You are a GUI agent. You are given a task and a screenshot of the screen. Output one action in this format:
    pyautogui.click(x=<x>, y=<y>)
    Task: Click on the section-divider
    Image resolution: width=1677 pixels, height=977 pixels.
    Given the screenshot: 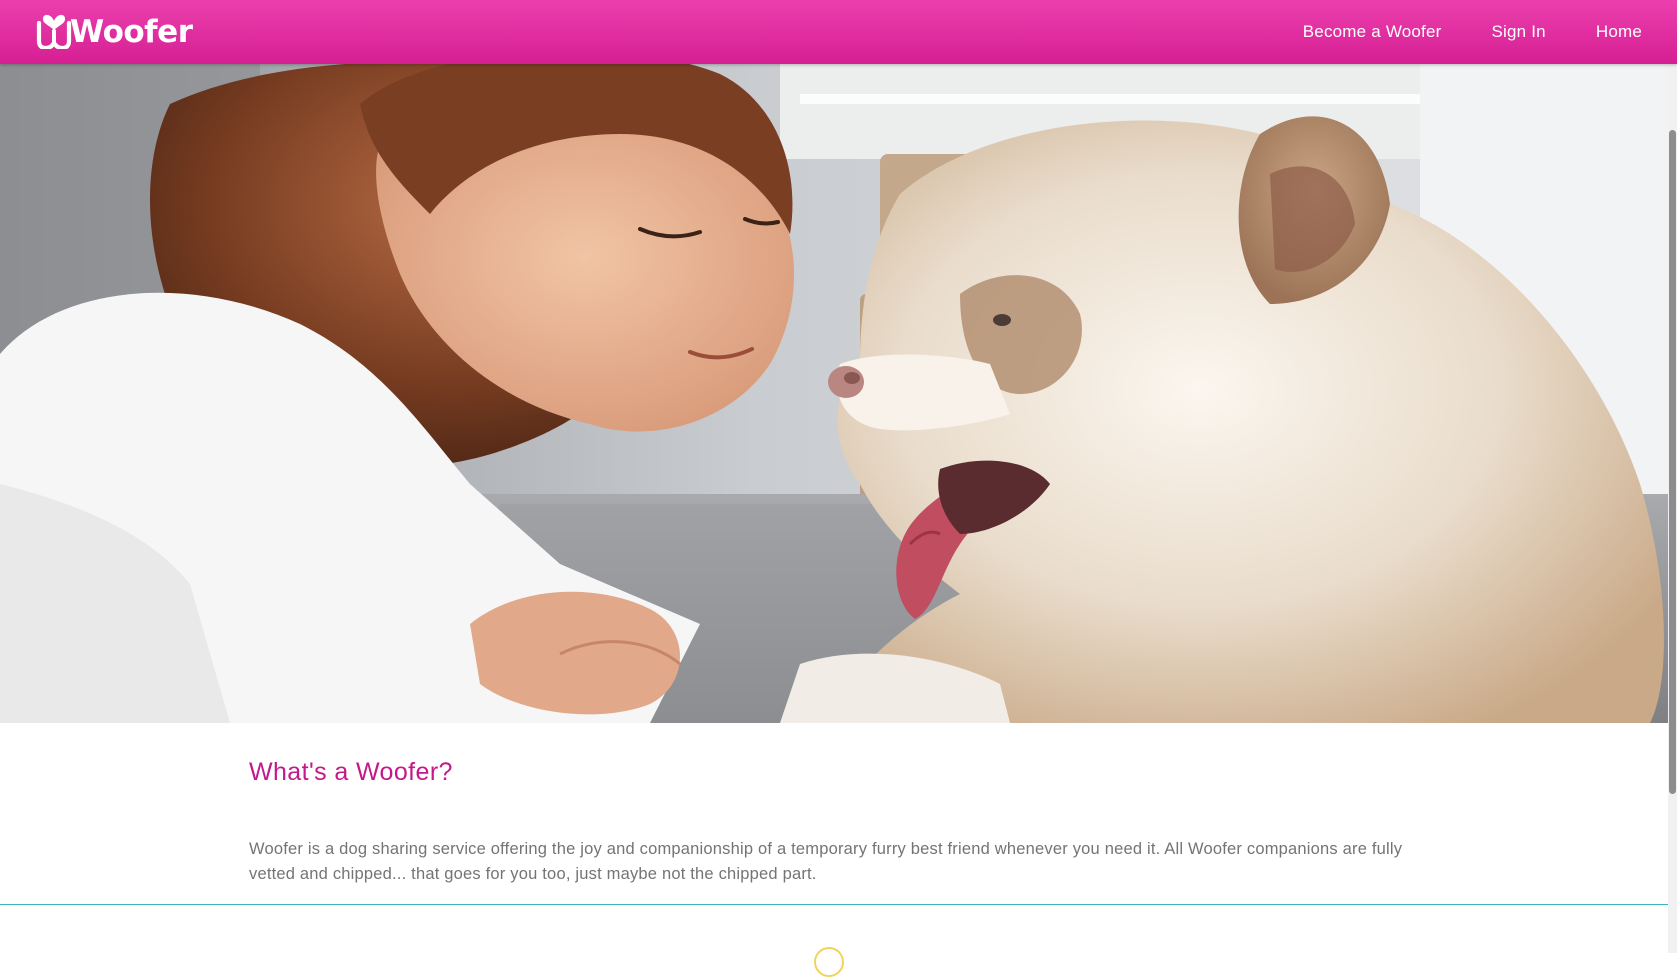 What is the action you would take?
    pyautogui.click(x=834, y=904)
    